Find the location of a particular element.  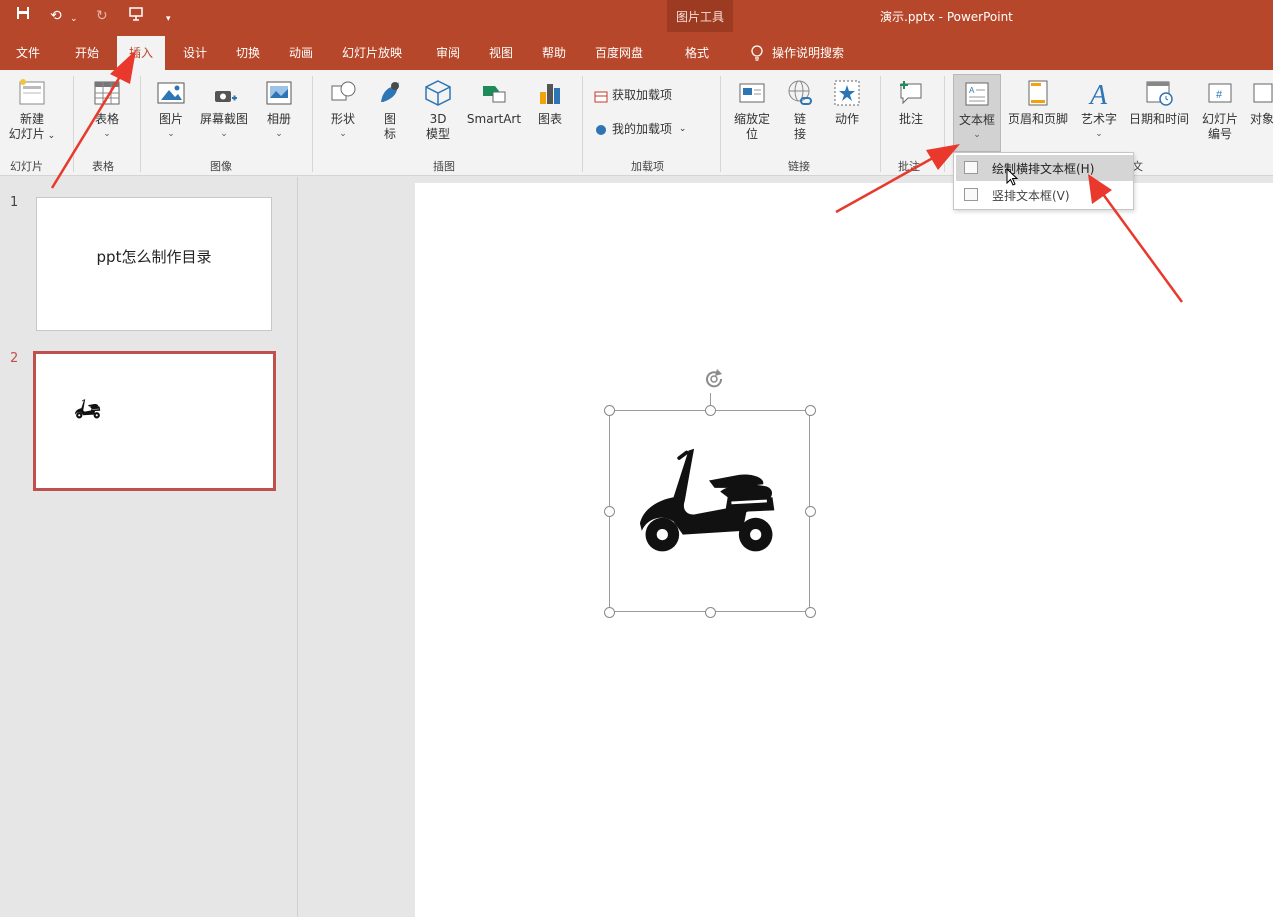

tab-transitions: 切换 is located at coordinates (248, 52).